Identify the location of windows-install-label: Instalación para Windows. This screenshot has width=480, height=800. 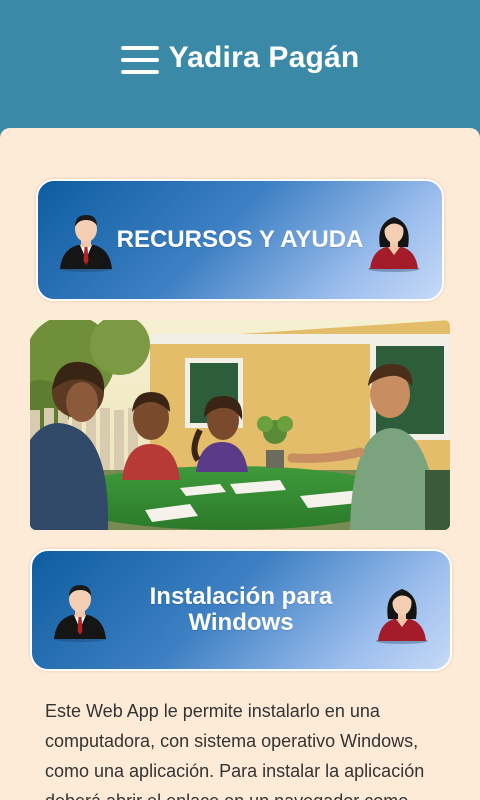
(241, 609).